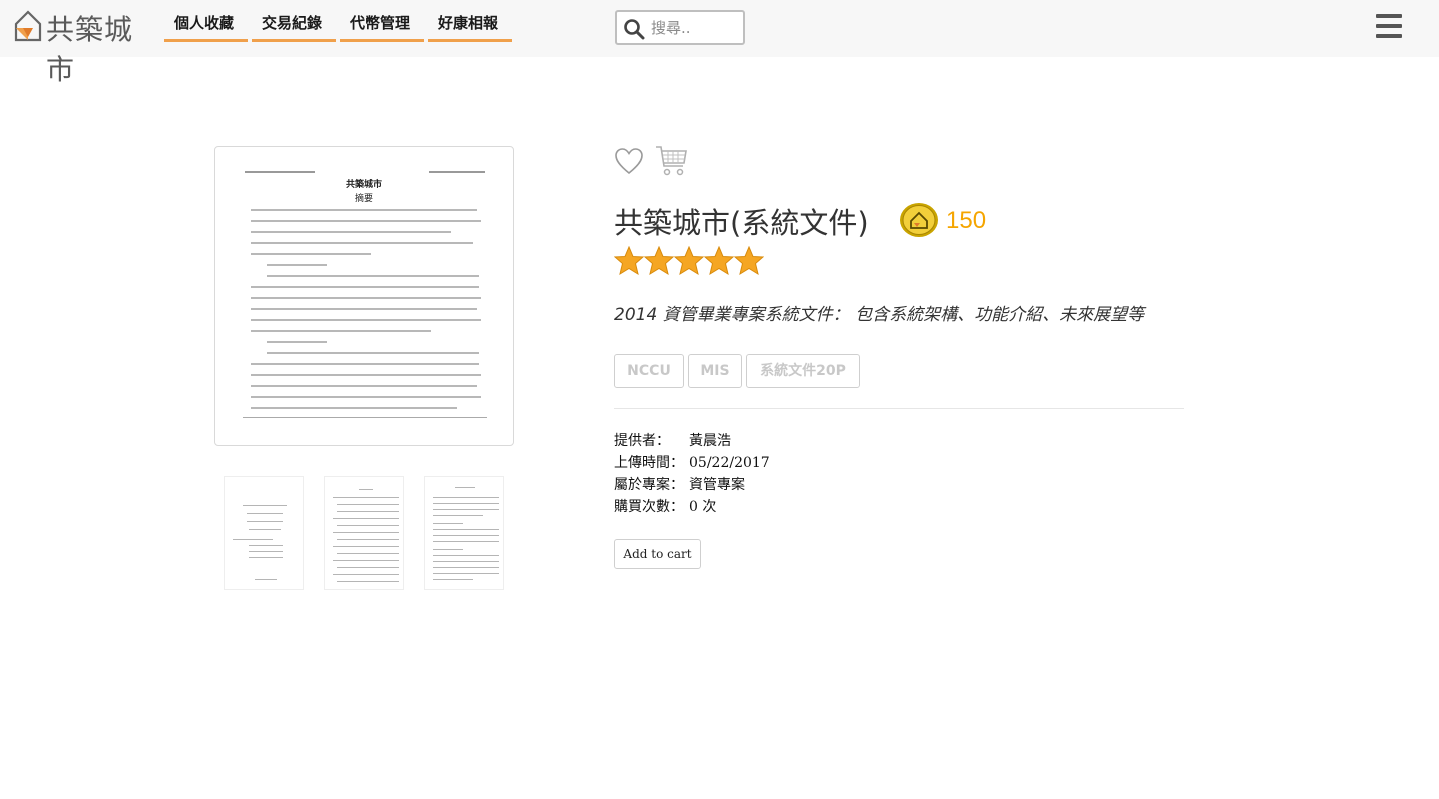 The height and width of the screenshot is (799, 1439). What do you see at coordinates (363, 185) in the screenshot?
I see `preview-doc-title: 共築城市` at bounding box center [363, 185].